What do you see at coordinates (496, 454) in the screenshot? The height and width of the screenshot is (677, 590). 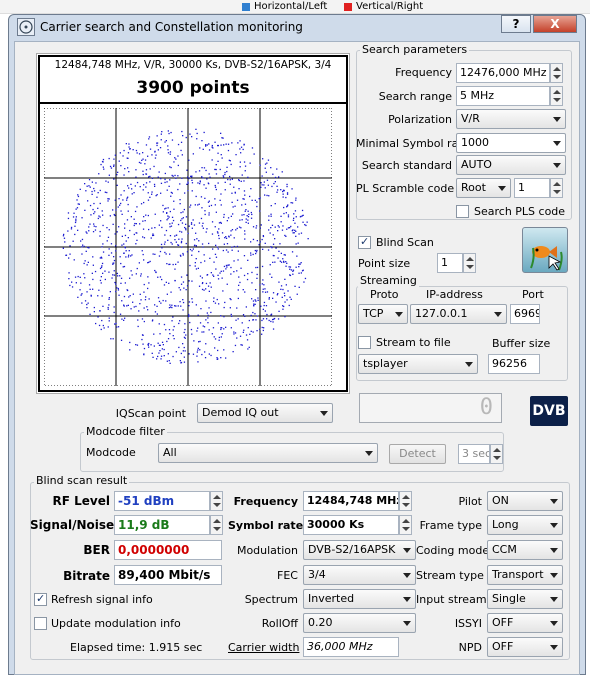 I see `timeout-spinner` at bounding box center [496, 454].